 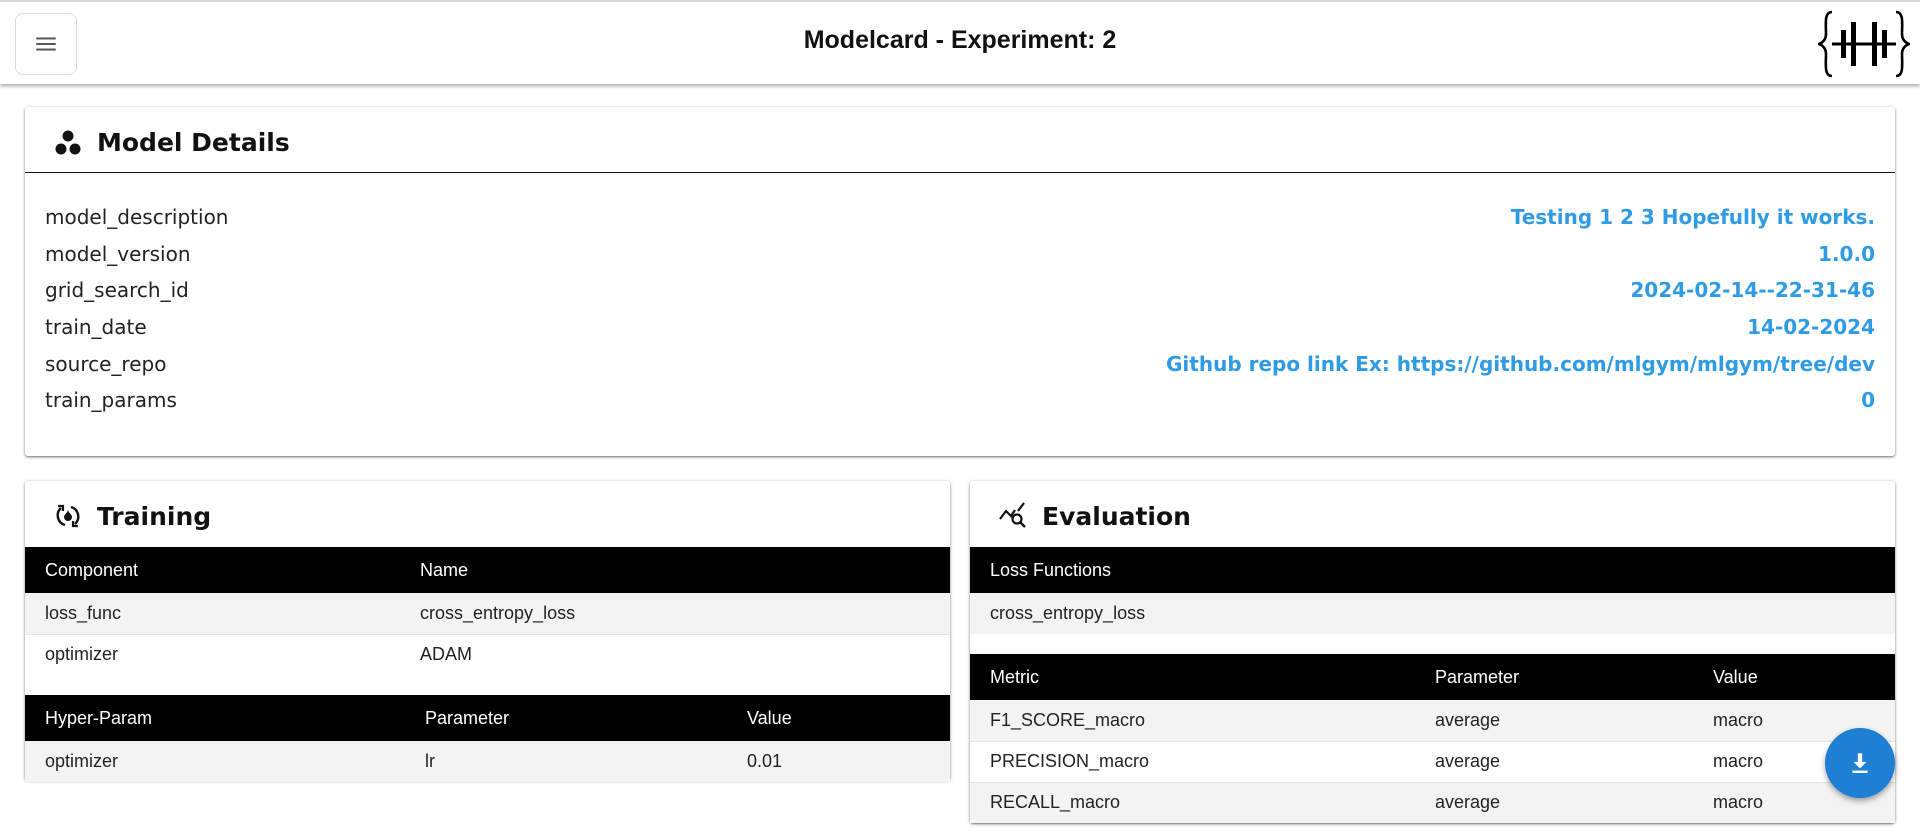 I want to click on table-header-row: Loss Functions, so click(x=1432, y=570).